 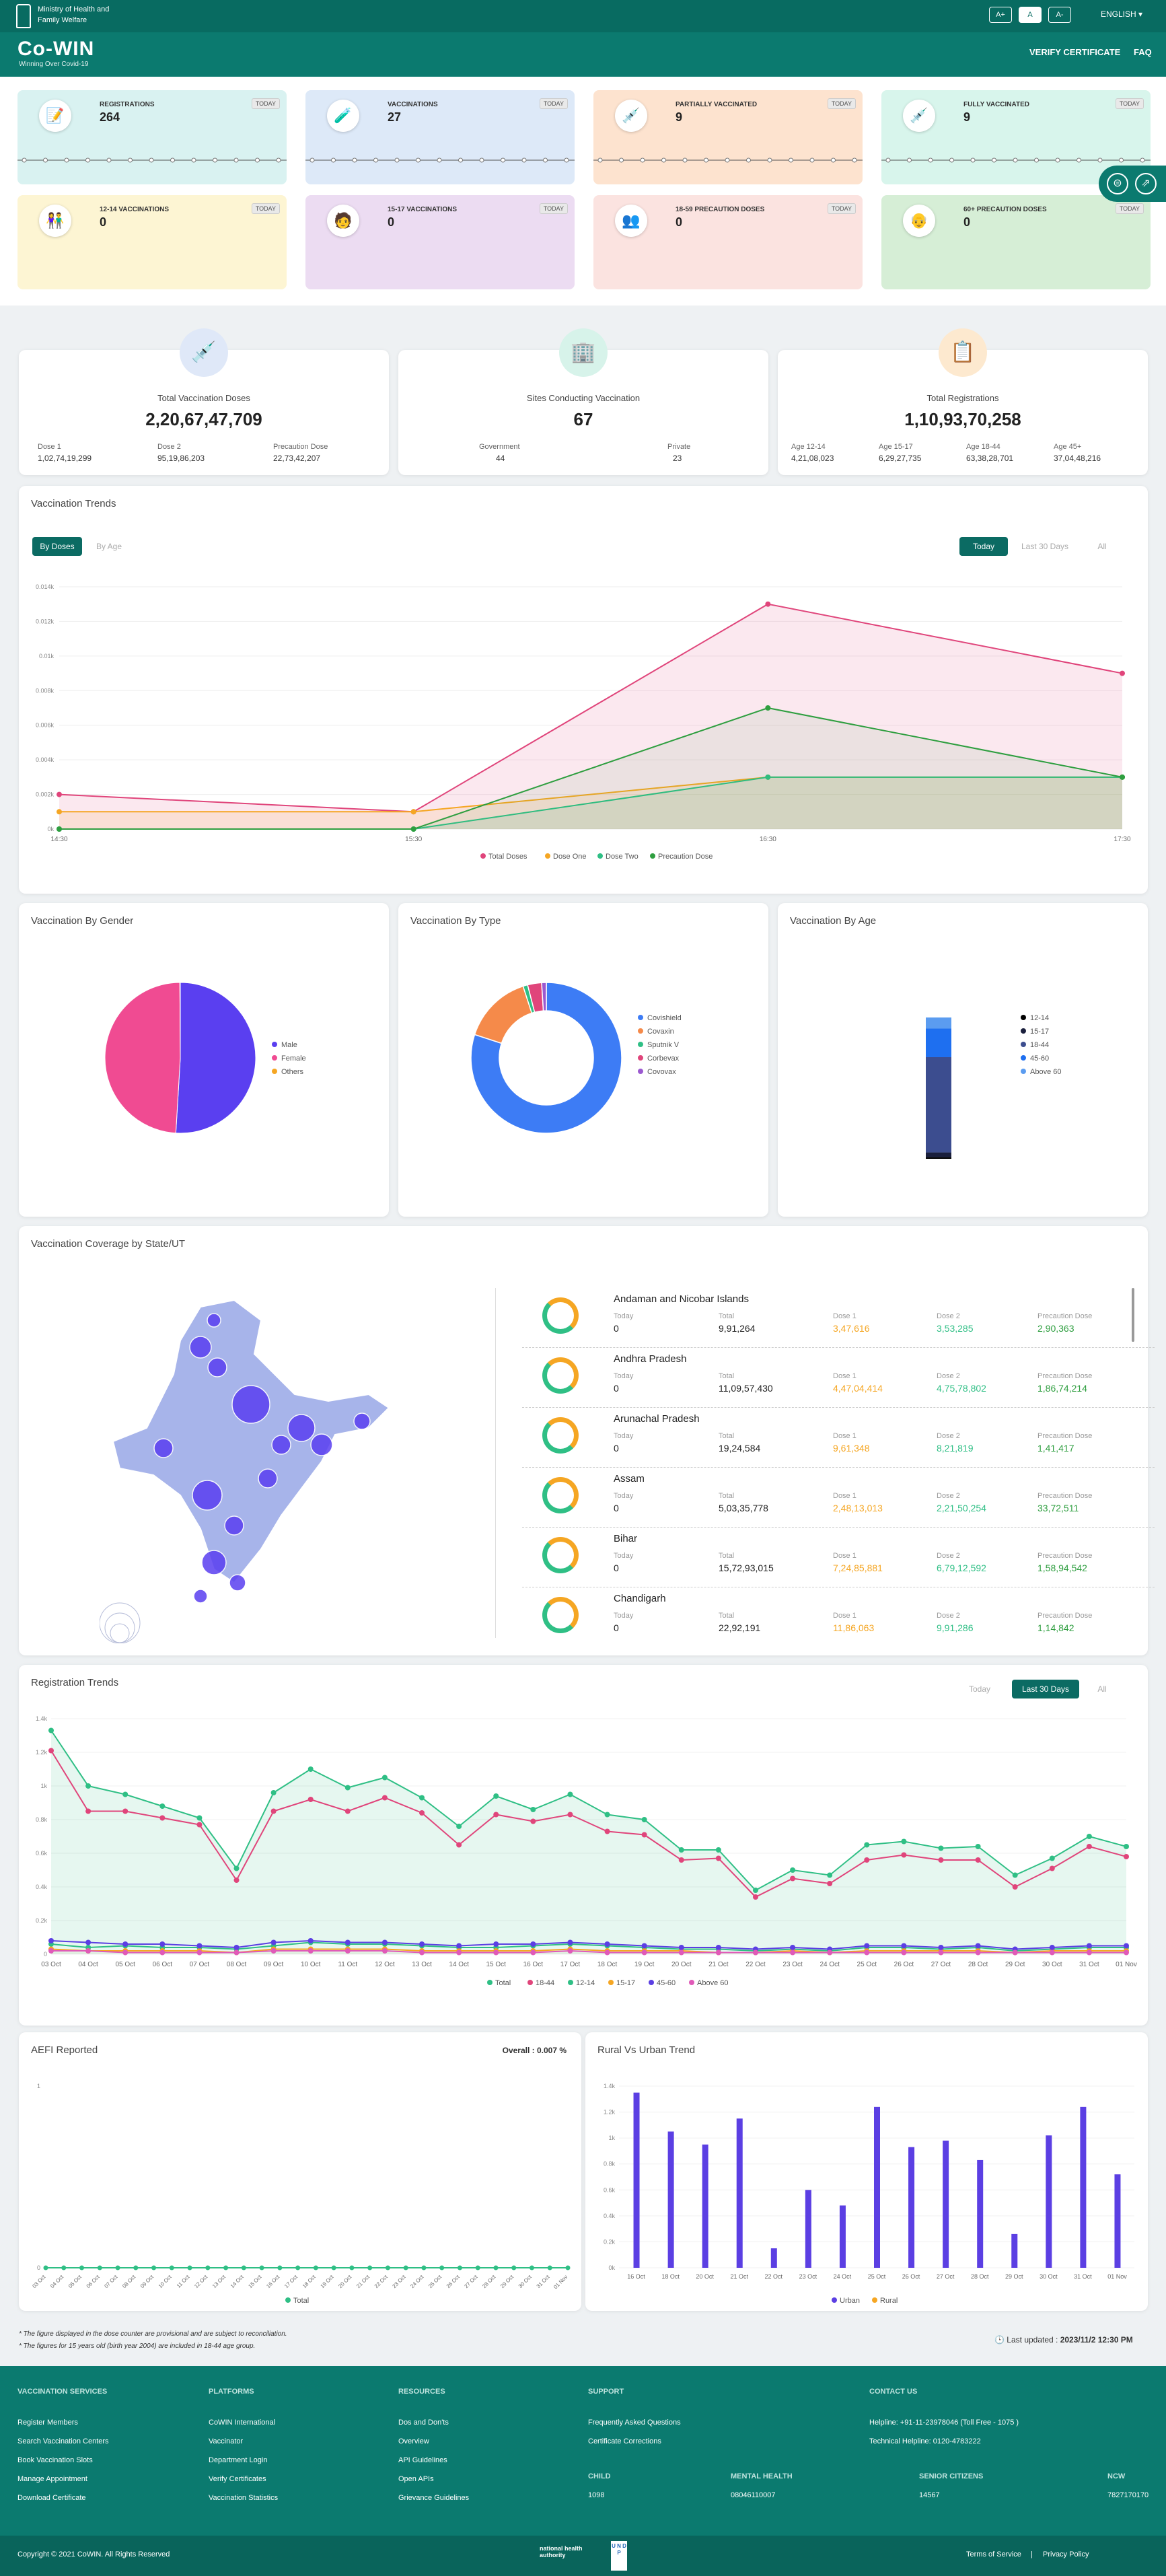 I want to click on reg-tab-last-30-days: Last 30 Days, so click(x=1045, y=1689).